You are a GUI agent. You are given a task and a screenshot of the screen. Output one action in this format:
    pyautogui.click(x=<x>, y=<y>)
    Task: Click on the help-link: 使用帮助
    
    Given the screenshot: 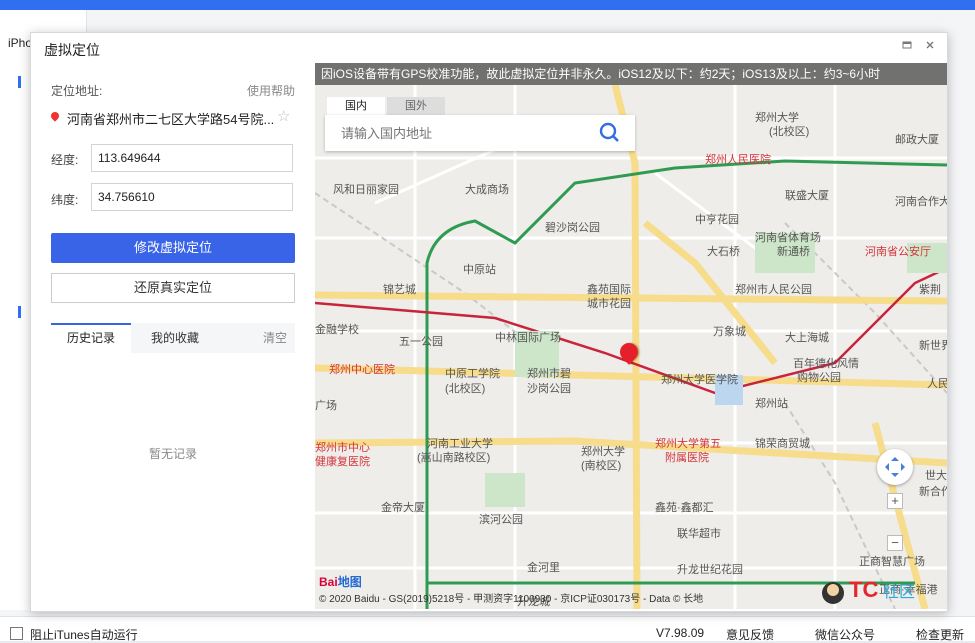 What is the action you would take?
    pyautogui.click(x=271, y=90)
    